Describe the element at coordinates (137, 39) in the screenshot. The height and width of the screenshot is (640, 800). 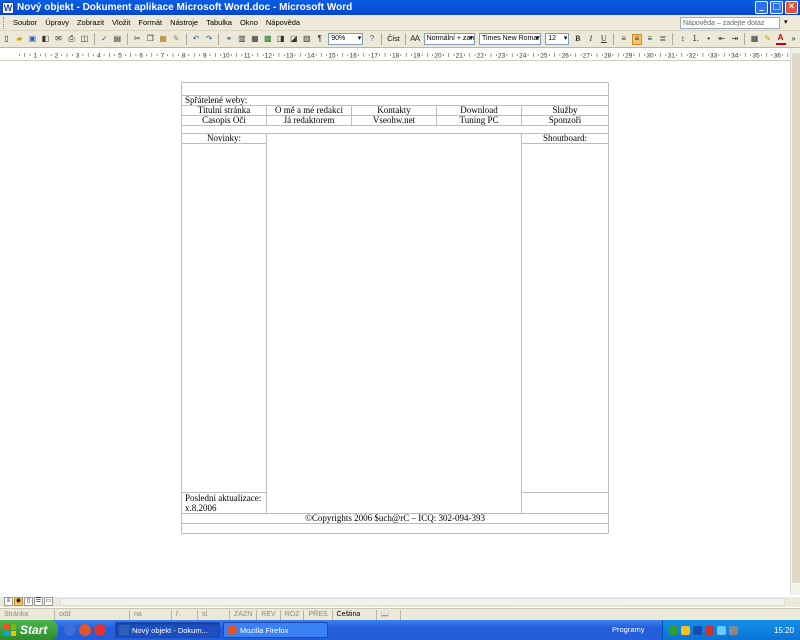
I see `cut-icon: ✂` at that location.